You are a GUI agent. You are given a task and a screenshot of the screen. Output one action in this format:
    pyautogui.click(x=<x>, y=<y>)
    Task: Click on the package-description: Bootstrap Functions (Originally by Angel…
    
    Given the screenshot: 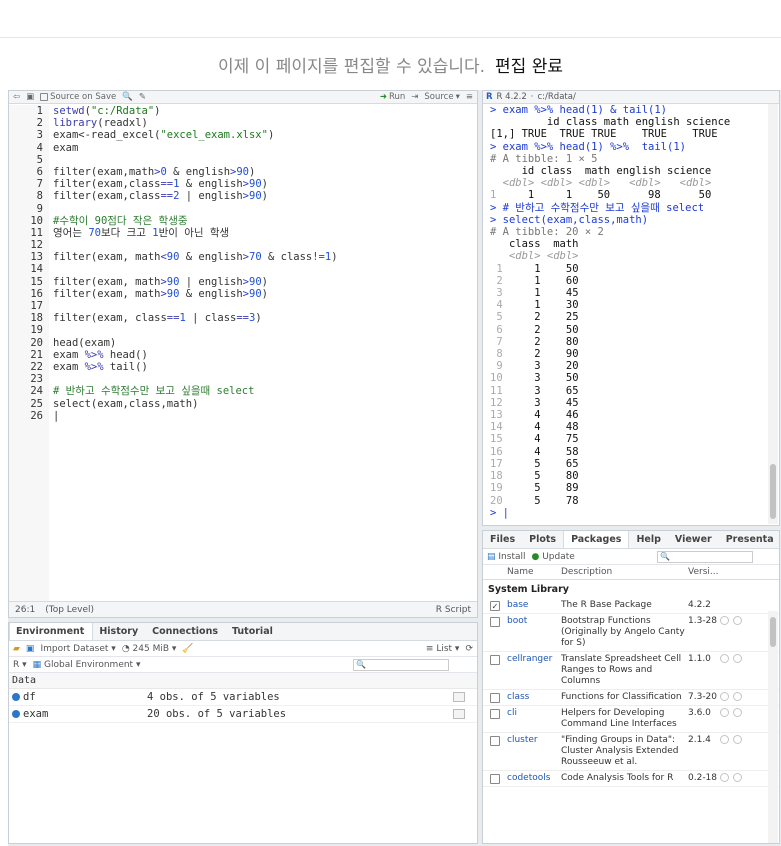 What is the action you would take?
    pyautogui.click(x=623, y=632)
    